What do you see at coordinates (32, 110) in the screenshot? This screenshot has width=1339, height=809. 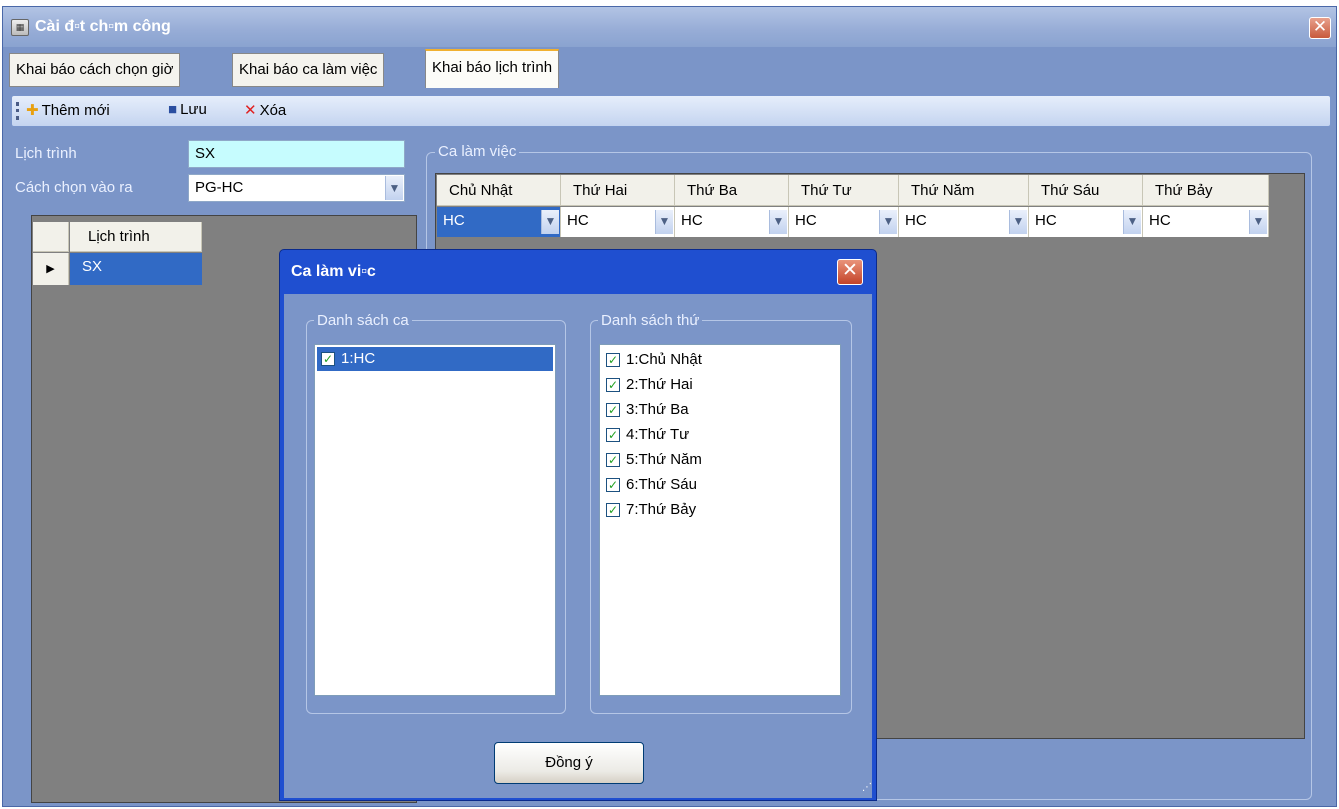 I see `plus-icon: ✚` at bounding box center [32, 110].